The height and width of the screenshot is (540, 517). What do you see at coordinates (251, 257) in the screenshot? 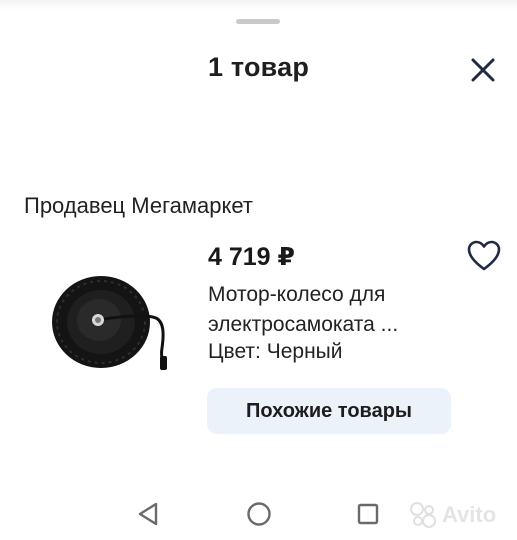
I see `product-price: 4 719 ₽` at bounding box center [251, 257].